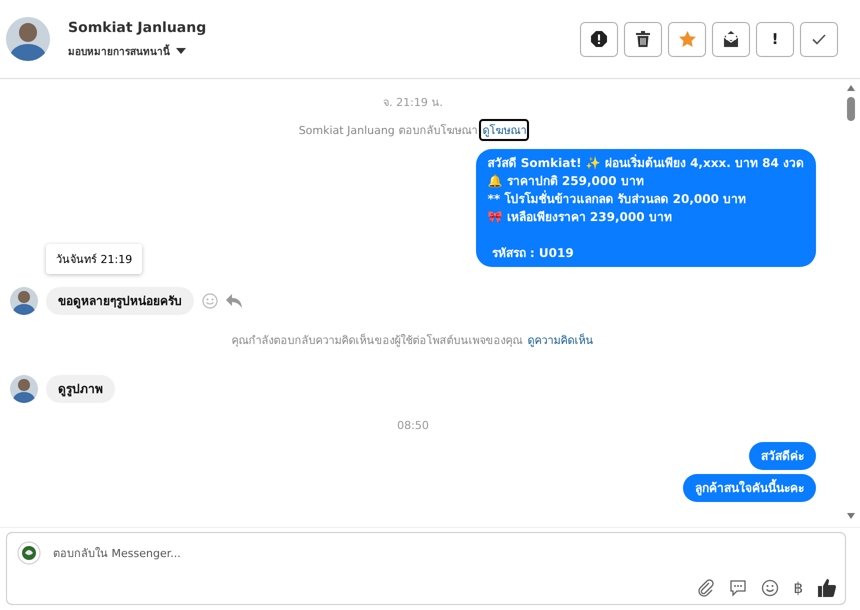 The image size is (860, 610). Describe the element at coordinates (798, 588) in the screenshot. I see `payment-button: ฿` at that location.